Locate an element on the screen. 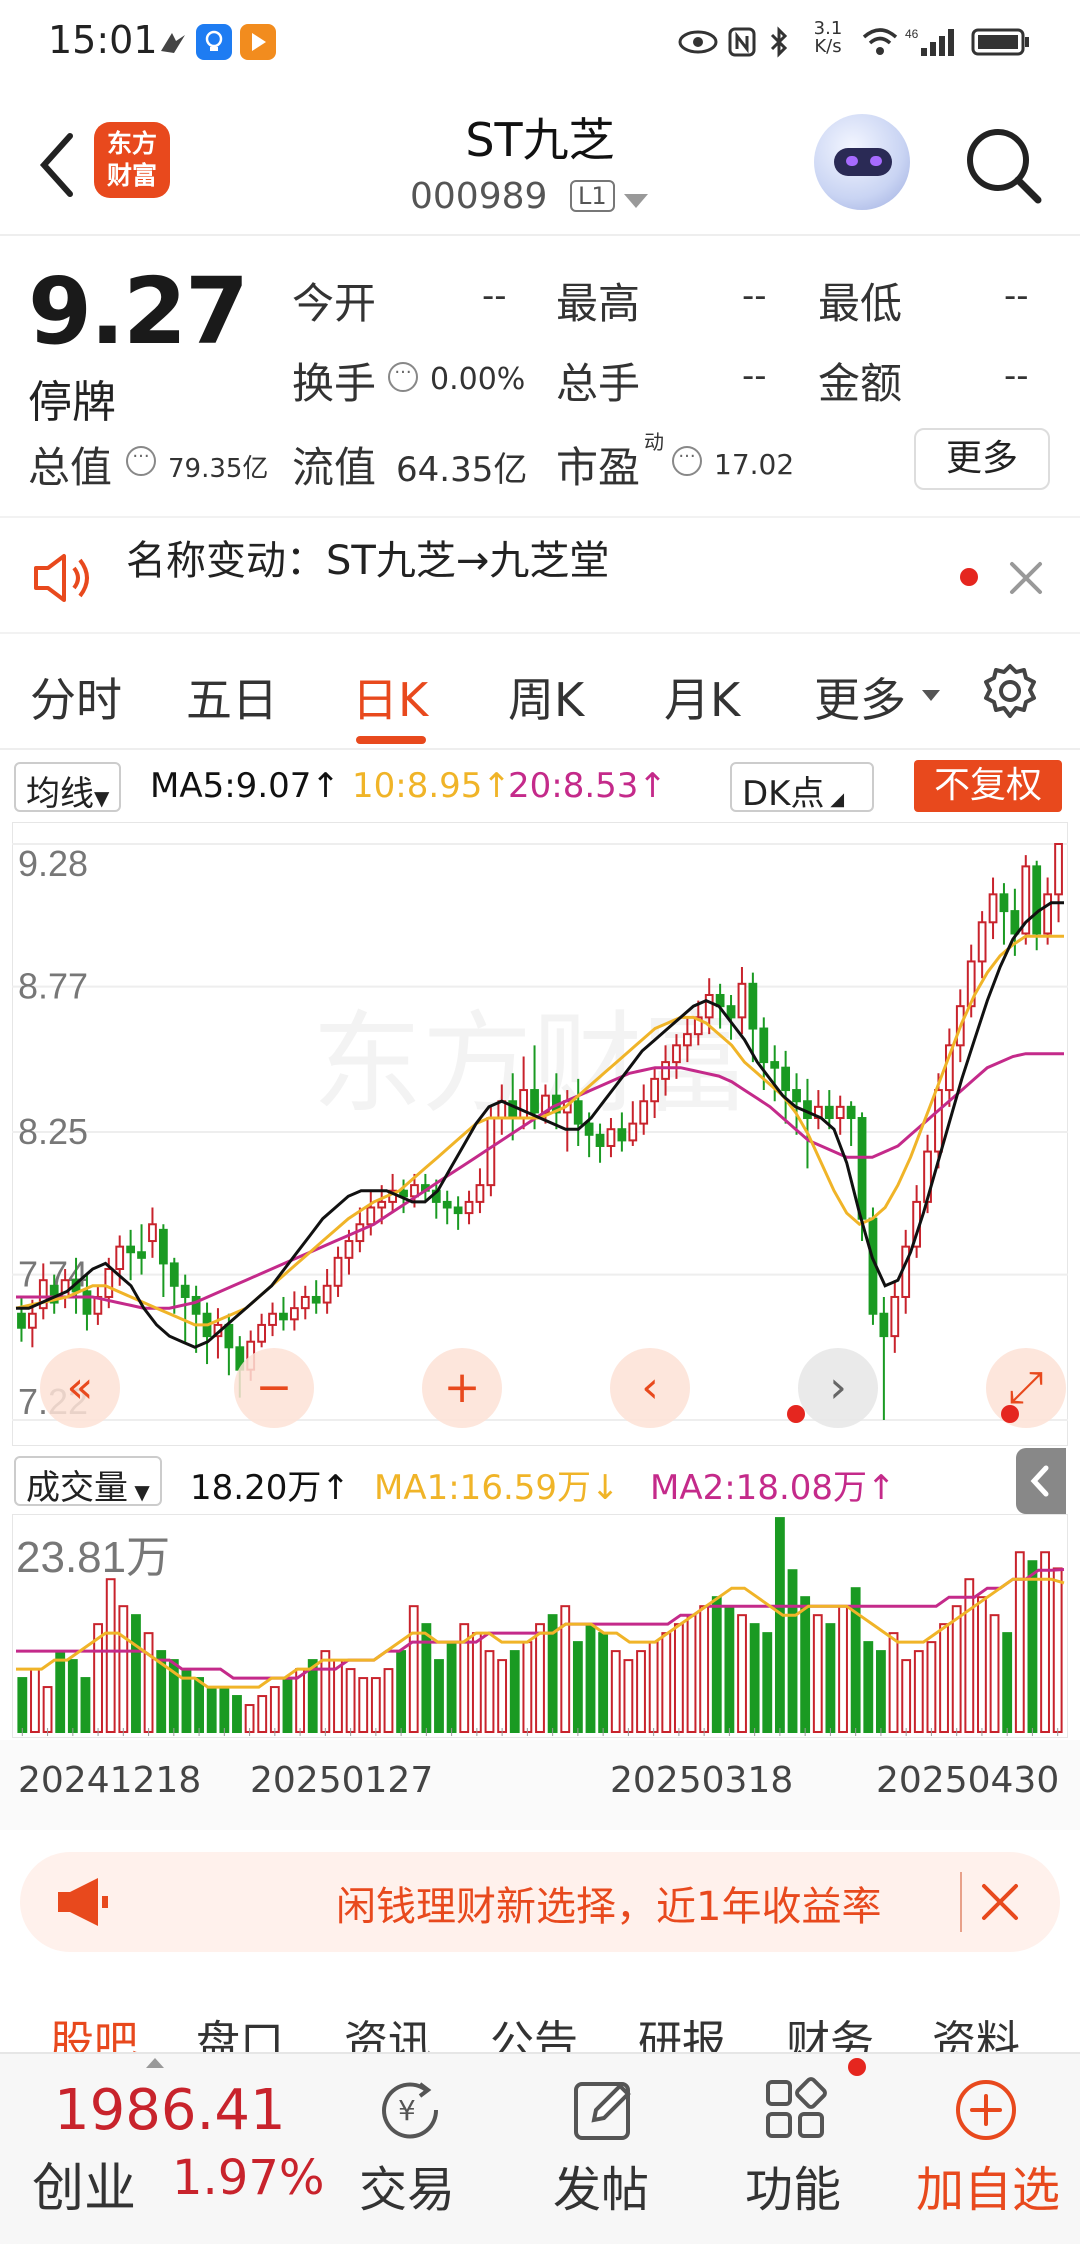 This screenshot has width=1080, height=2244. tab-weekly-k: 周K is located at coordinates (546, 697).